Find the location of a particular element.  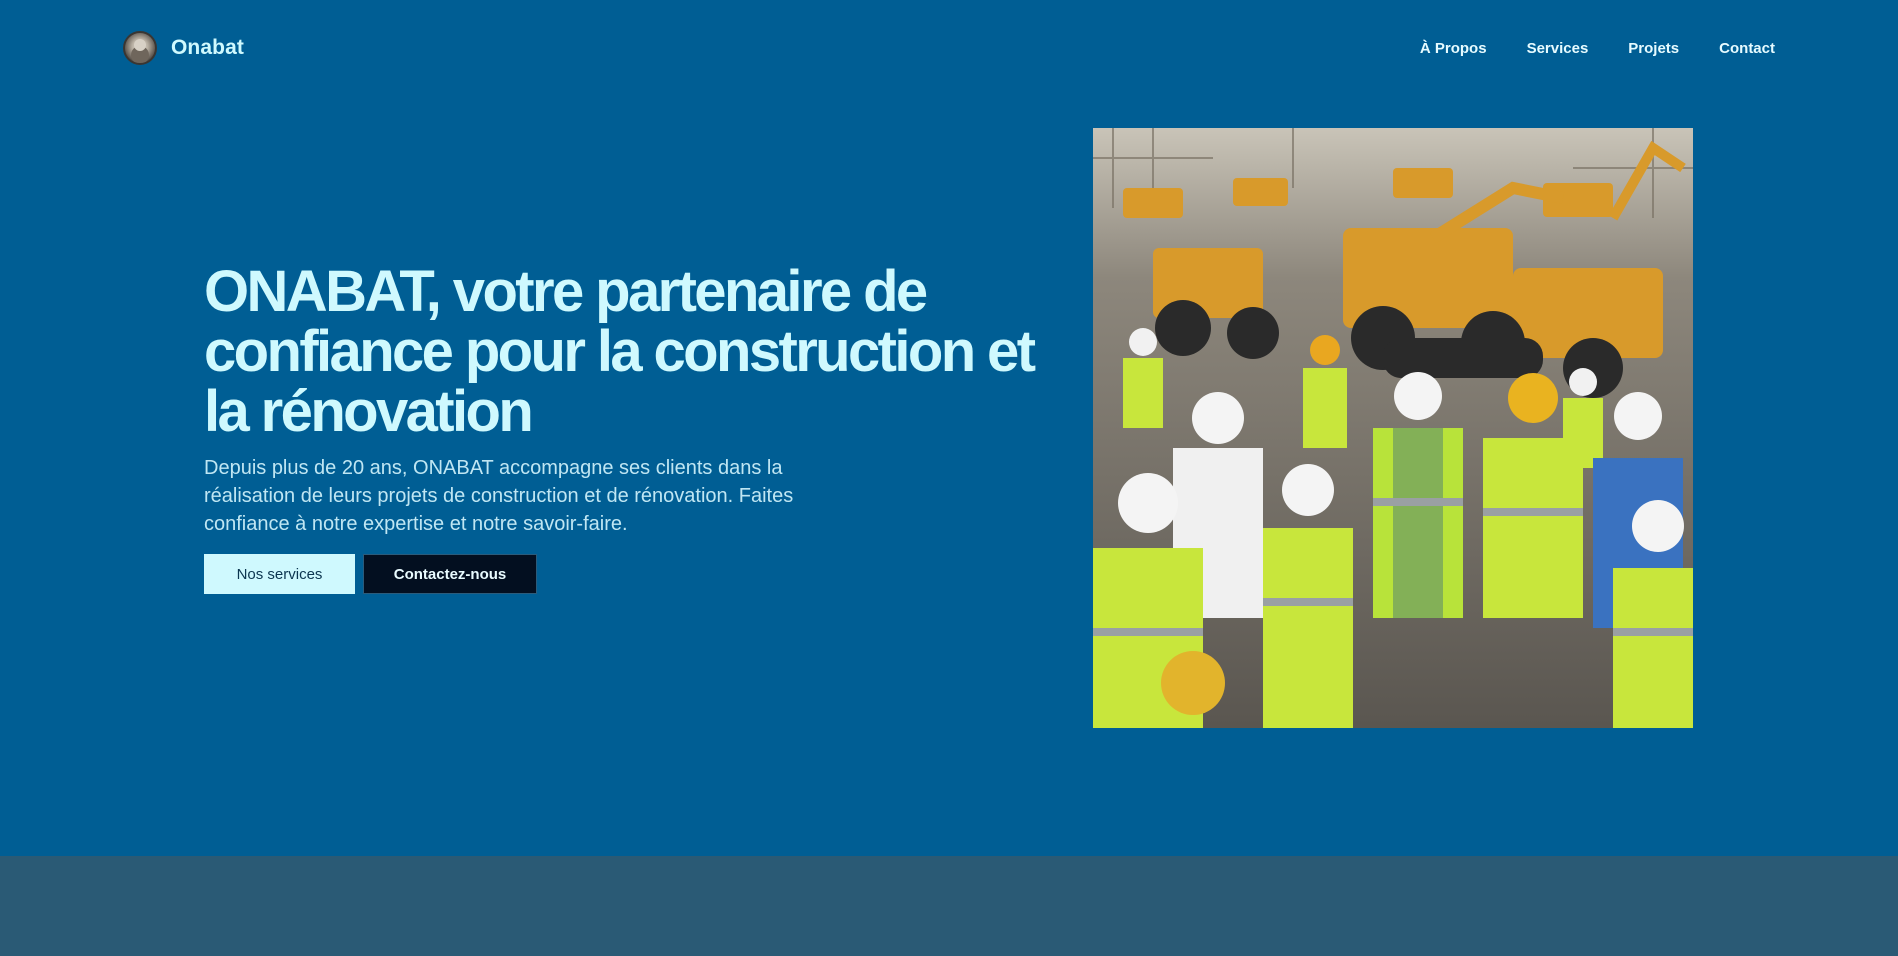

nav-link-contact: Contact is located at coordinates (1747, 48).